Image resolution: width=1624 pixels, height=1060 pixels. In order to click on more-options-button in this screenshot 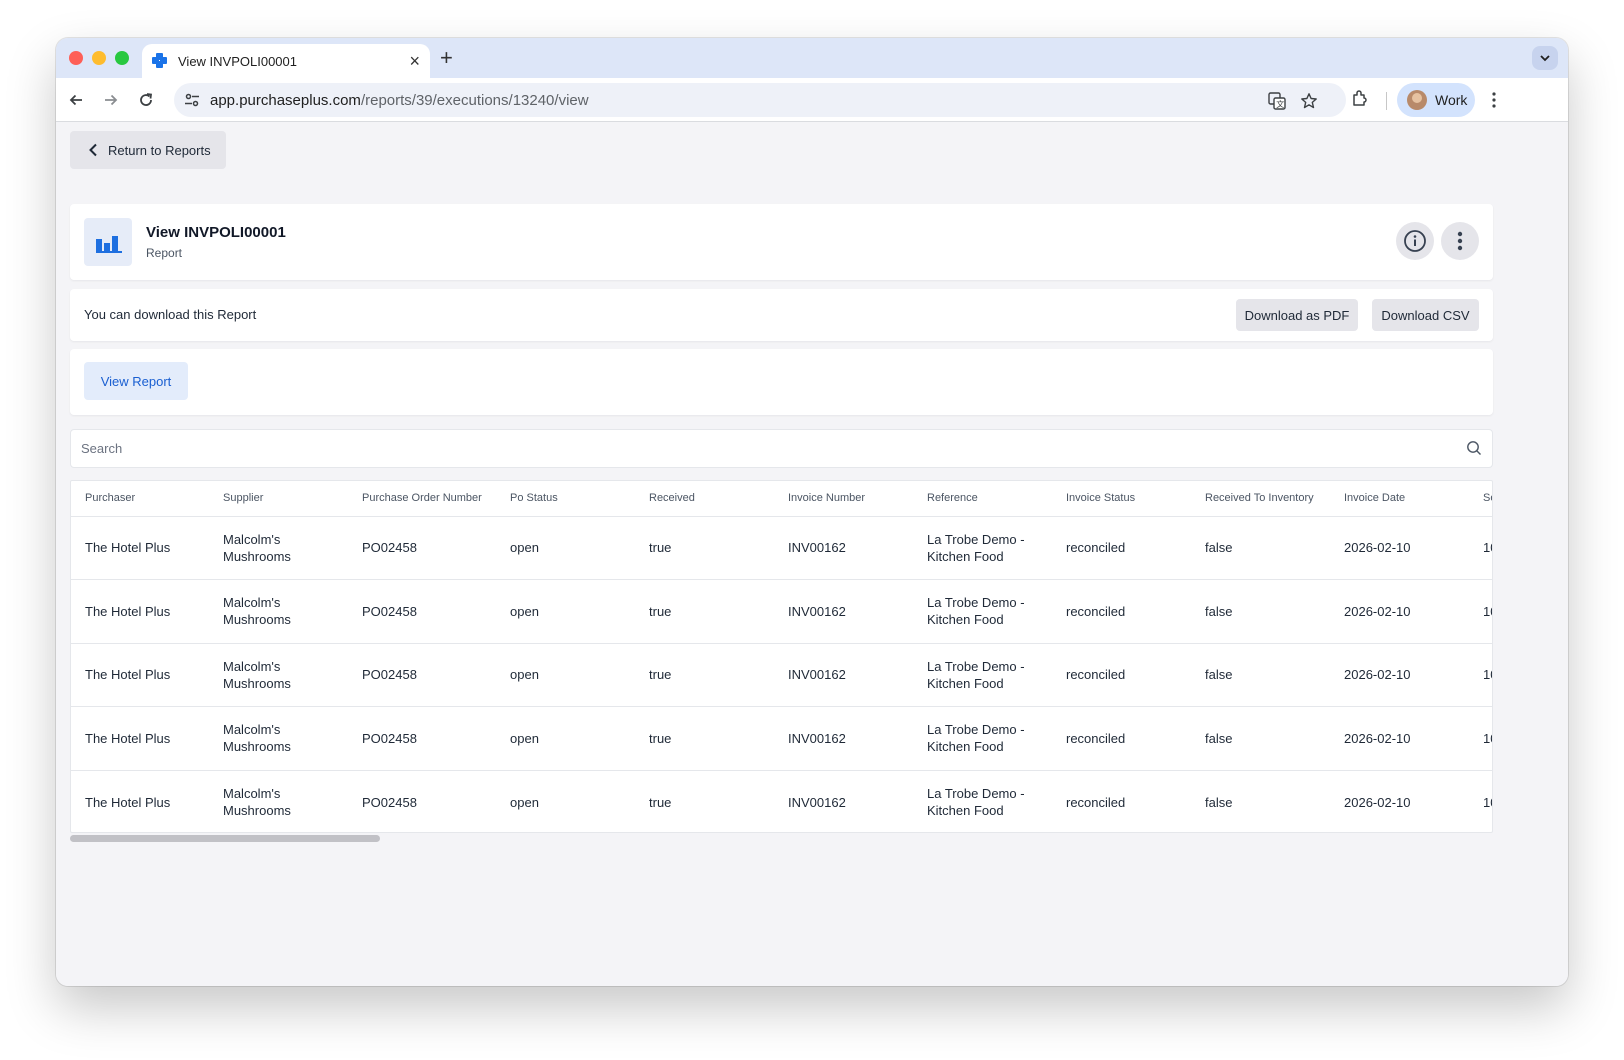, I will do `click(1460, 241)`.